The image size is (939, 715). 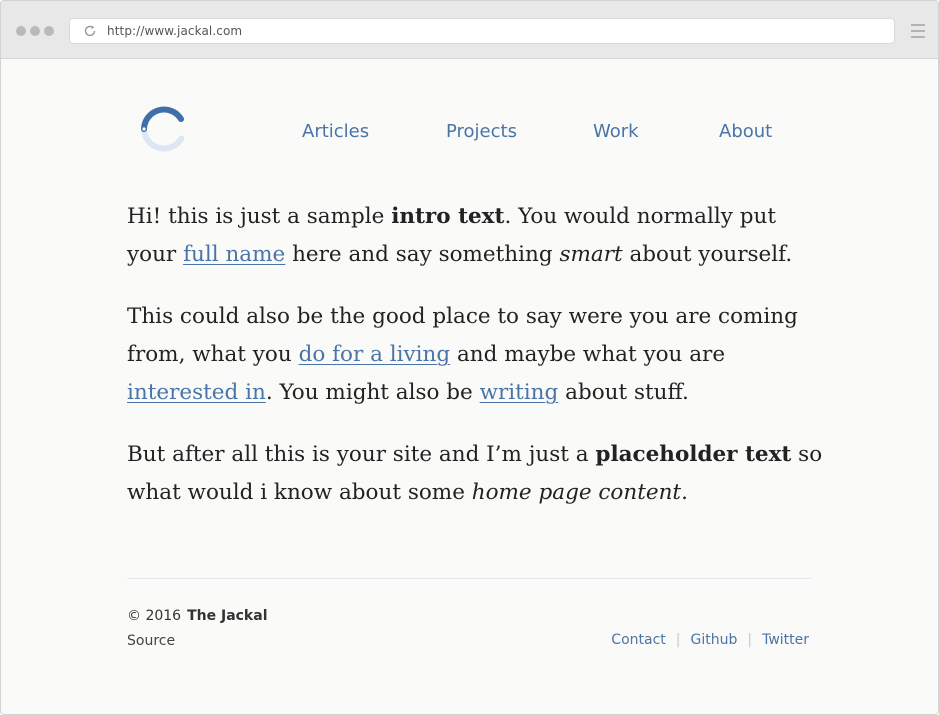 I want to click on source-link: Source, so click(x=197, y=641).